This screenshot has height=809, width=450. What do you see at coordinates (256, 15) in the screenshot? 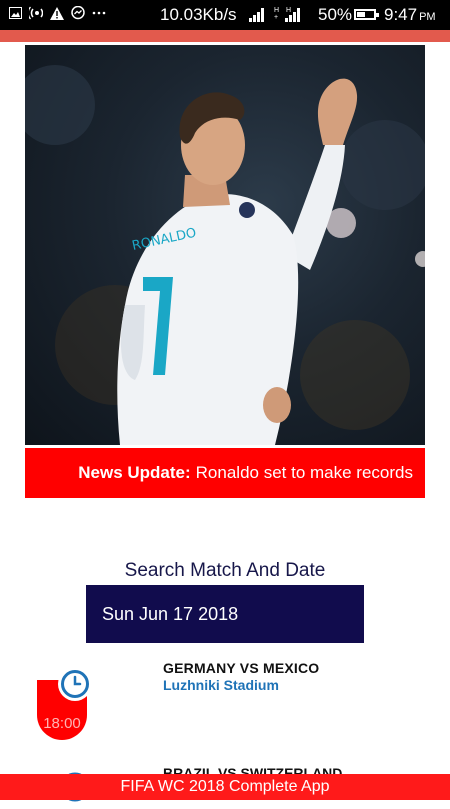
I see `signal-icon` at bounding box center [256, 15].